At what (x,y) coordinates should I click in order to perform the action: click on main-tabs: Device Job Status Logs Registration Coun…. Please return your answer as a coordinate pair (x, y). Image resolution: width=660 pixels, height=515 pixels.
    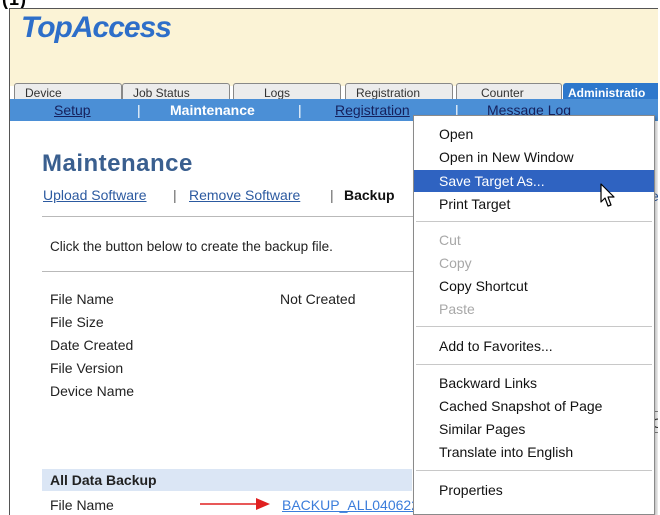
    Looking at the image, I should click on (334, 91).